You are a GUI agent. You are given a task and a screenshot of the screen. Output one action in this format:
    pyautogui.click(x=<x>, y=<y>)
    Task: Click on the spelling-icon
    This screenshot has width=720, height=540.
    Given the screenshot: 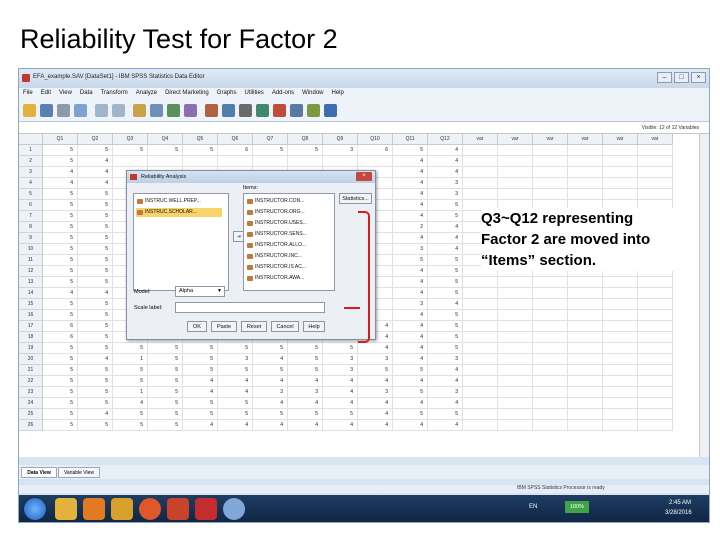 What is the action you would take?
    pyautogui.click(x=330, y=110)
    